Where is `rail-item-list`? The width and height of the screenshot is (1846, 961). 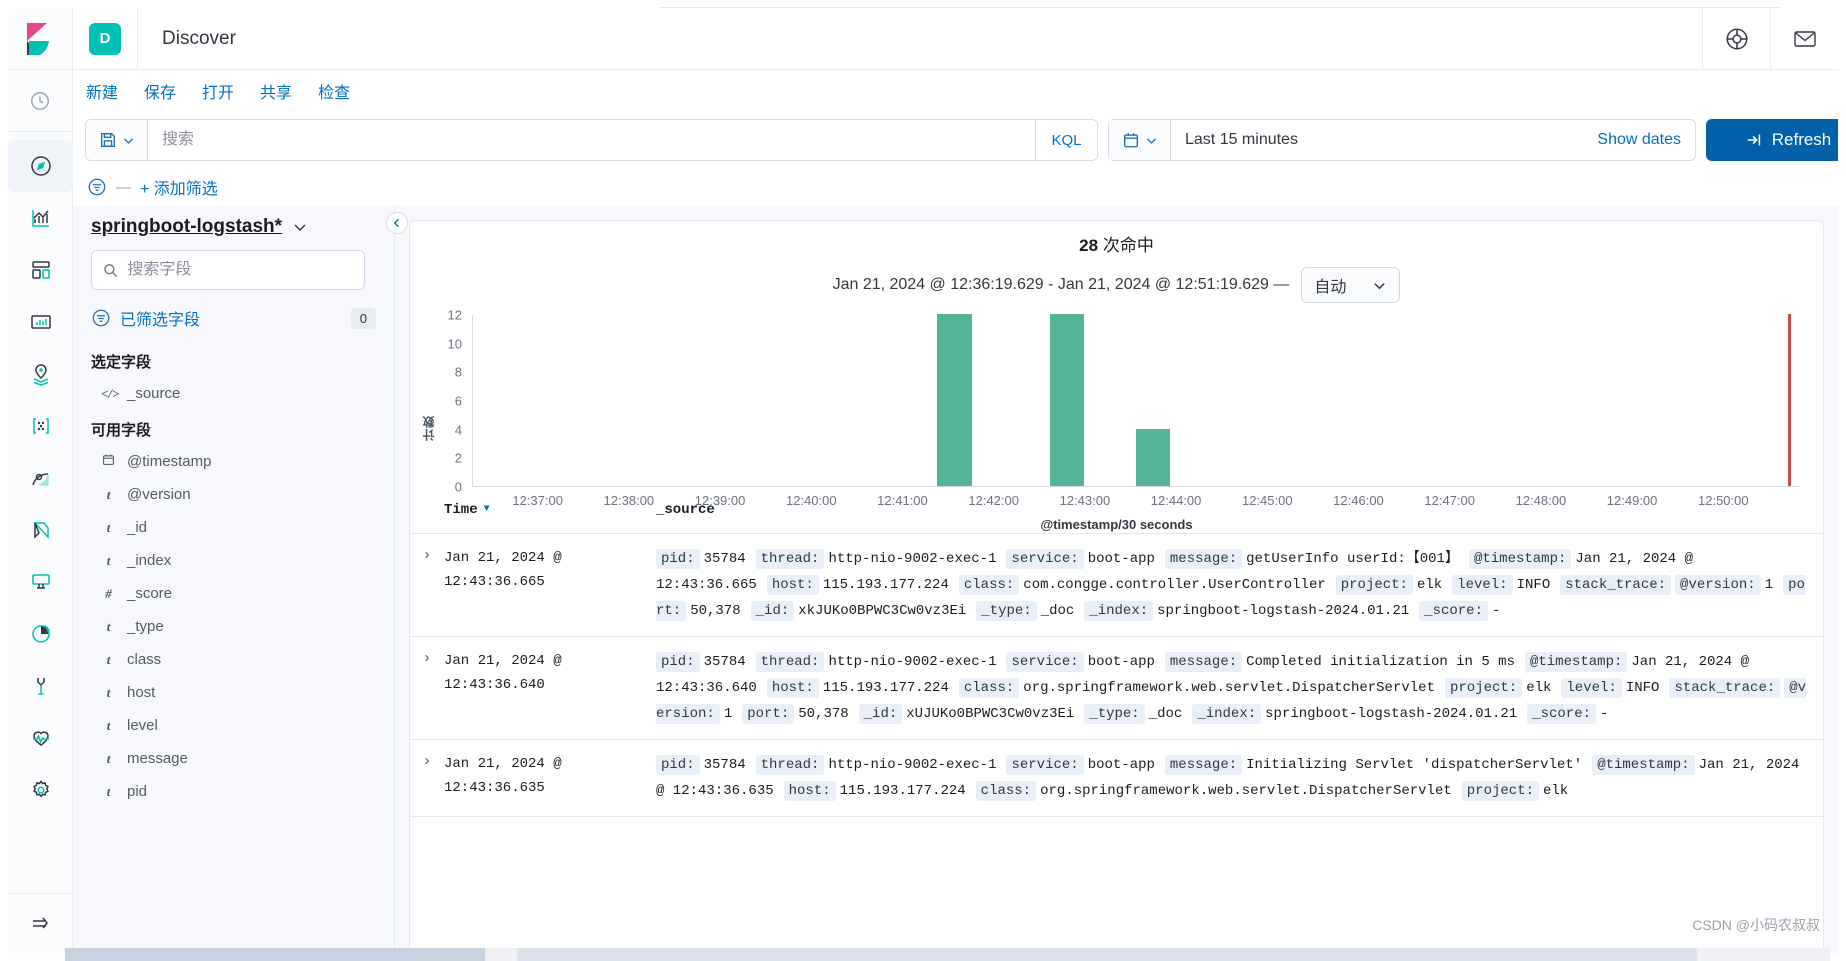
rail-item-list is located at coordinates (40, 474).